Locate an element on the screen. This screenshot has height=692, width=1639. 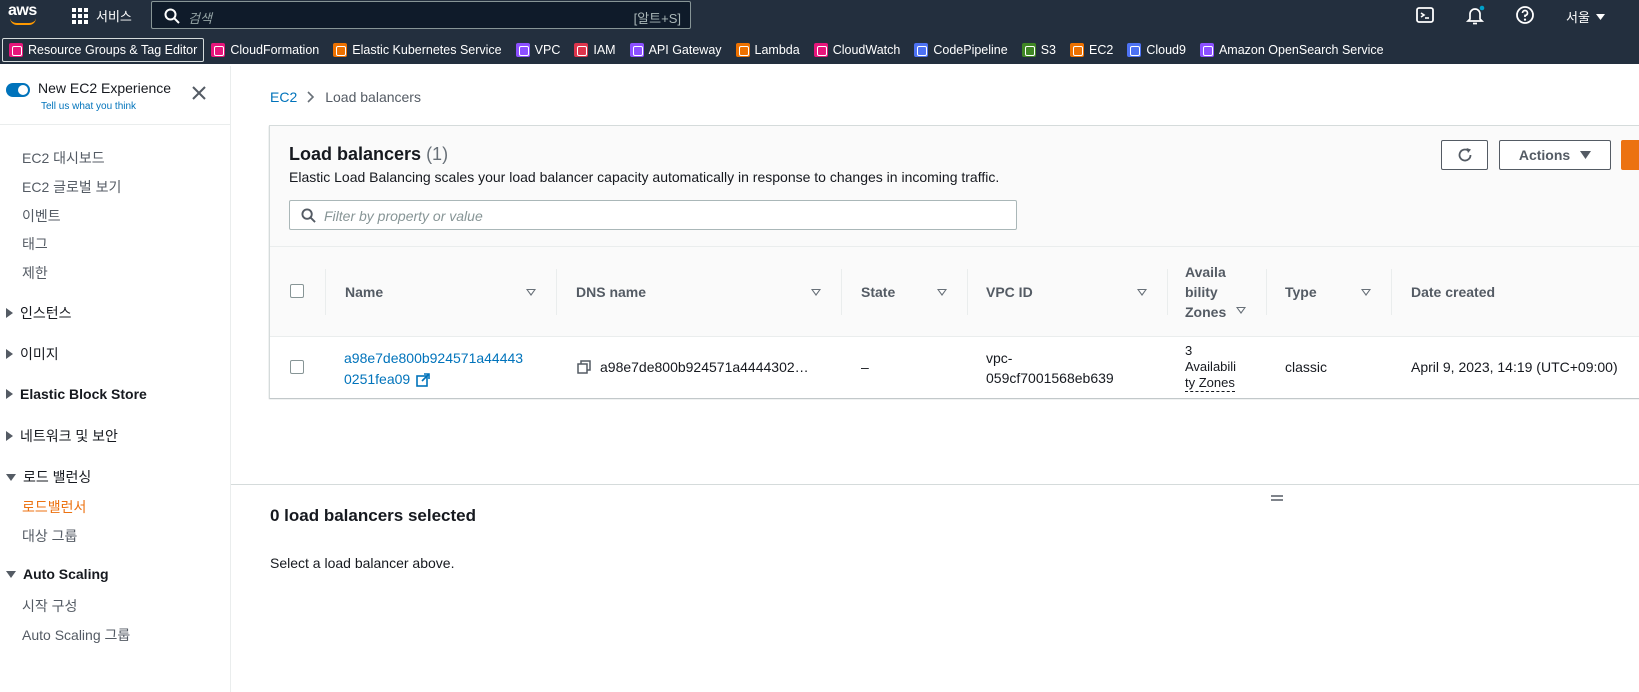
sidebar-section-12: Auto Scaling is located at coordinates (57, 574).